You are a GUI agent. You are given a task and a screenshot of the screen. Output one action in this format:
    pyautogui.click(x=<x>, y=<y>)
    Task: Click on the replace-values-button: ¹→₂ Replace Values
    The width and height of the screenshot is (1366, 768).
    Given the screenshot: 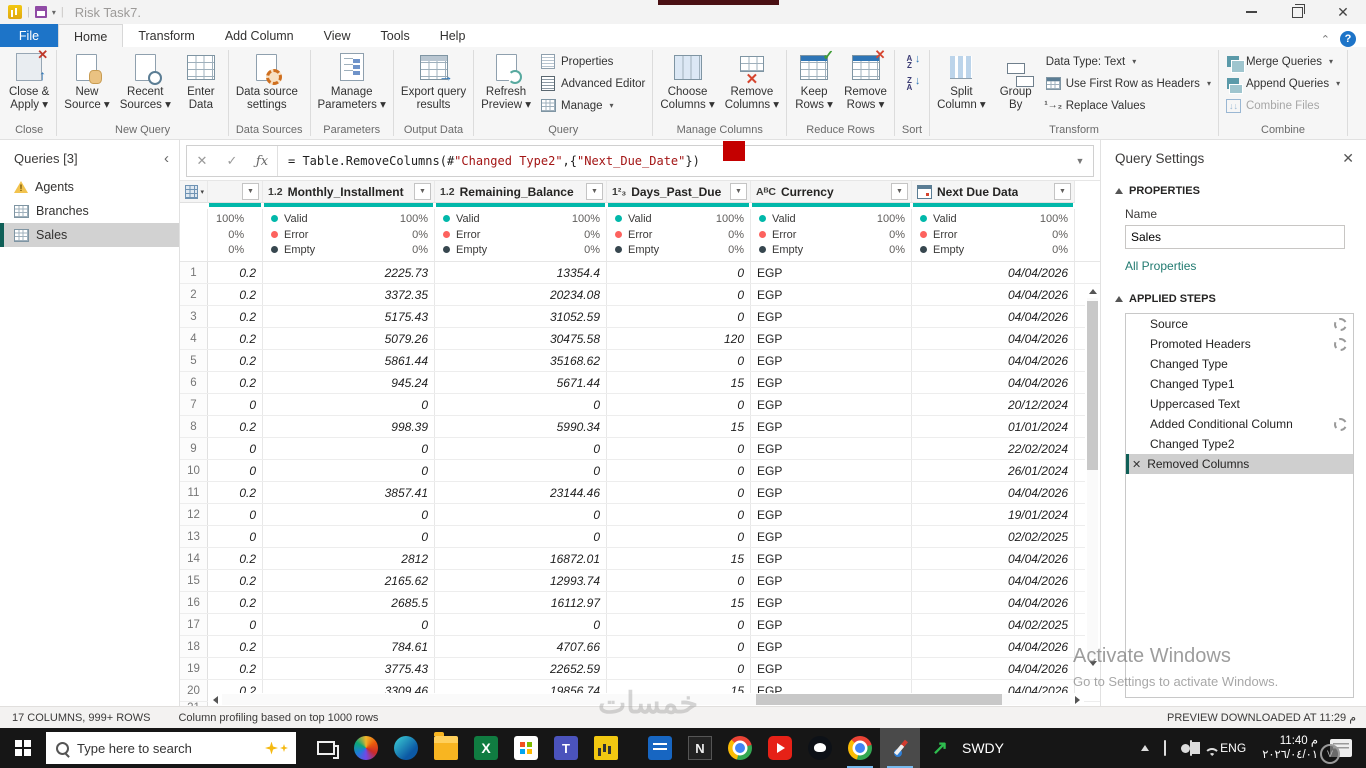 What is the action you would take?
    pyautogui.click(x=1128, y=105)
    